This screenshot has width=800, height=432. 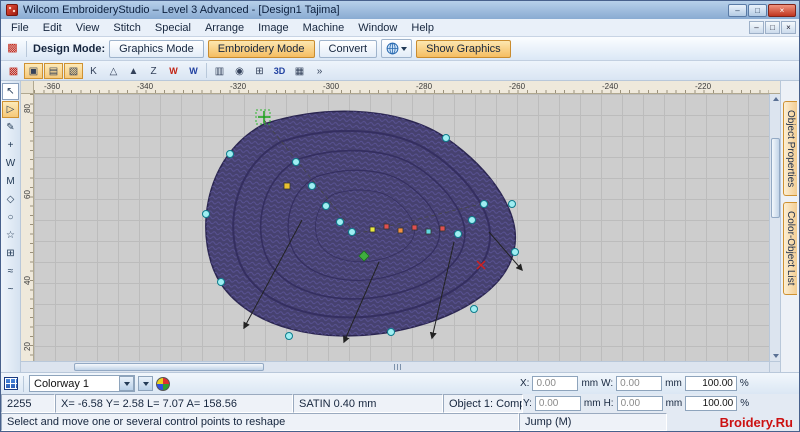 What do you see at coordinates (174, 403) in the screenshot?
I see `cursor-coordinates: X= -6.58 Y= 2.58 L= 7.07 A= 158.56` at bounding box center [174, 403].